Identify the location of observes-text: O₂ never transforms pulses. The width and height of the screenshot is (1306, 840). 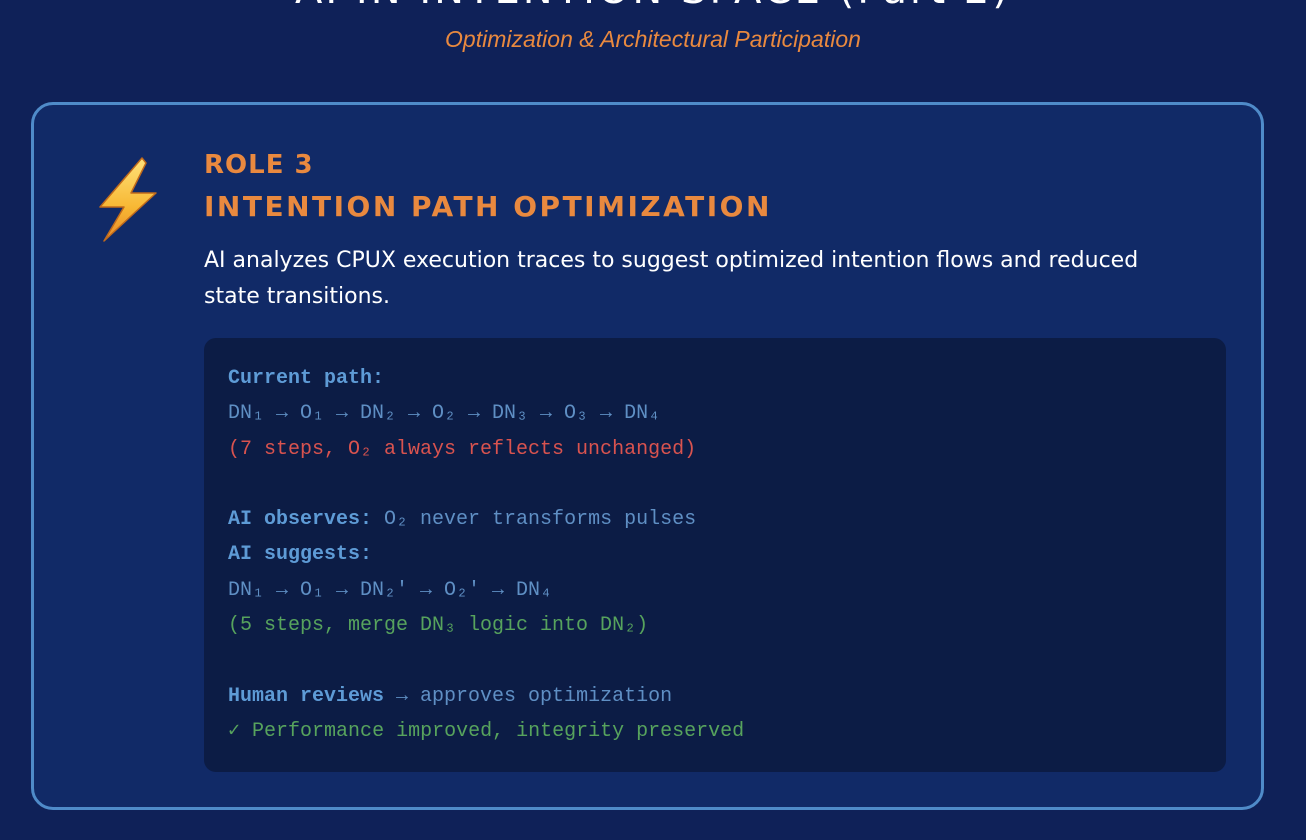
(534, 520).